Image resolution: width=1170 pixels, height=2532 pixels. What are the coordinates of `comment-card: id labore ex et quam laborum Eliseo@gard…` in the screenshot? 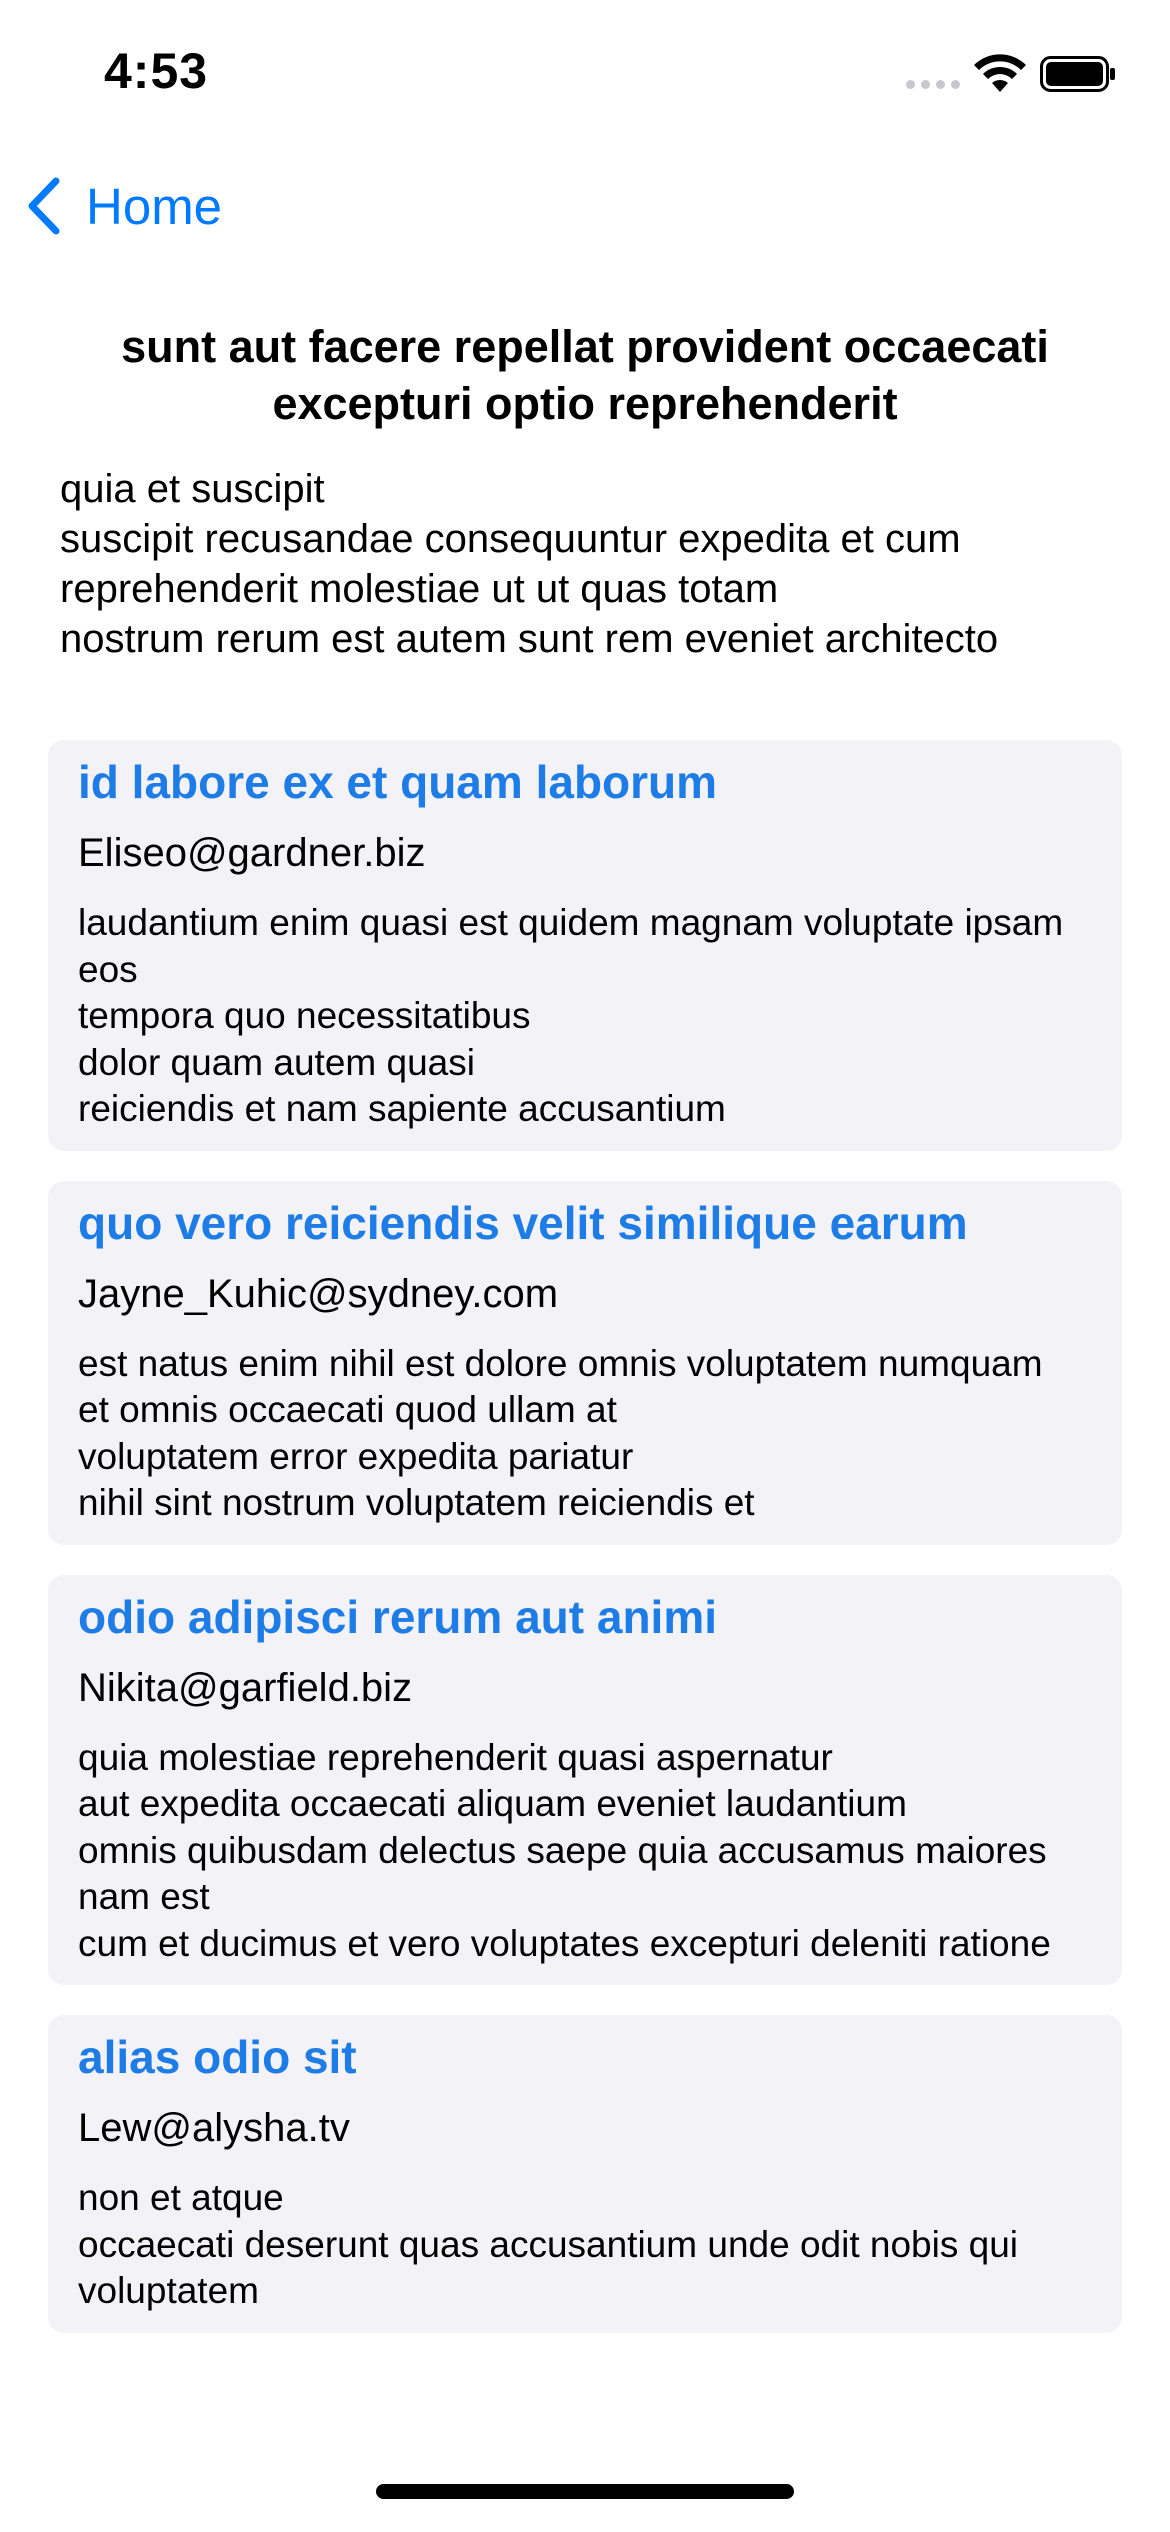 It's located at (585, 945).